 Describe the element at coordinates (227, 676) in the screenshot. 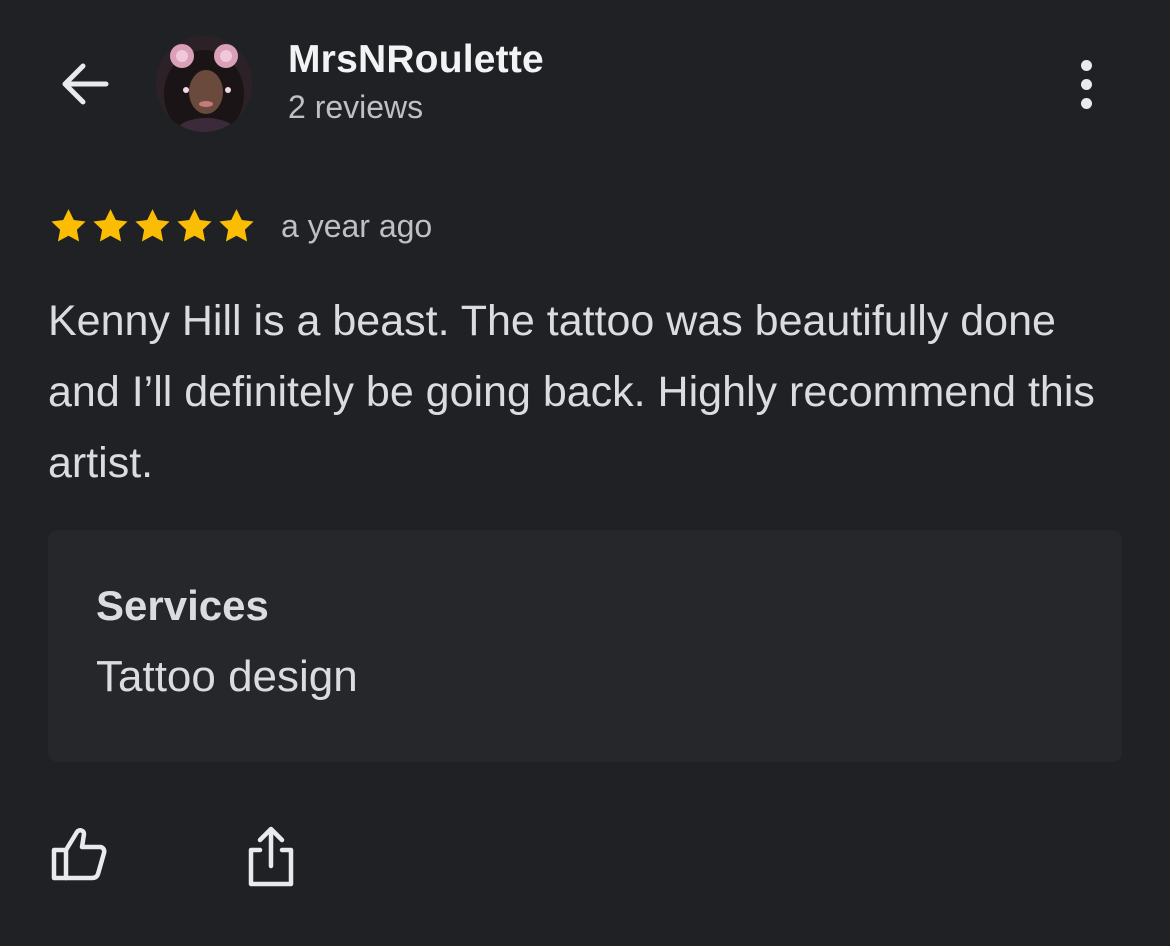

I see `services-value: Tattoo design` at that location.